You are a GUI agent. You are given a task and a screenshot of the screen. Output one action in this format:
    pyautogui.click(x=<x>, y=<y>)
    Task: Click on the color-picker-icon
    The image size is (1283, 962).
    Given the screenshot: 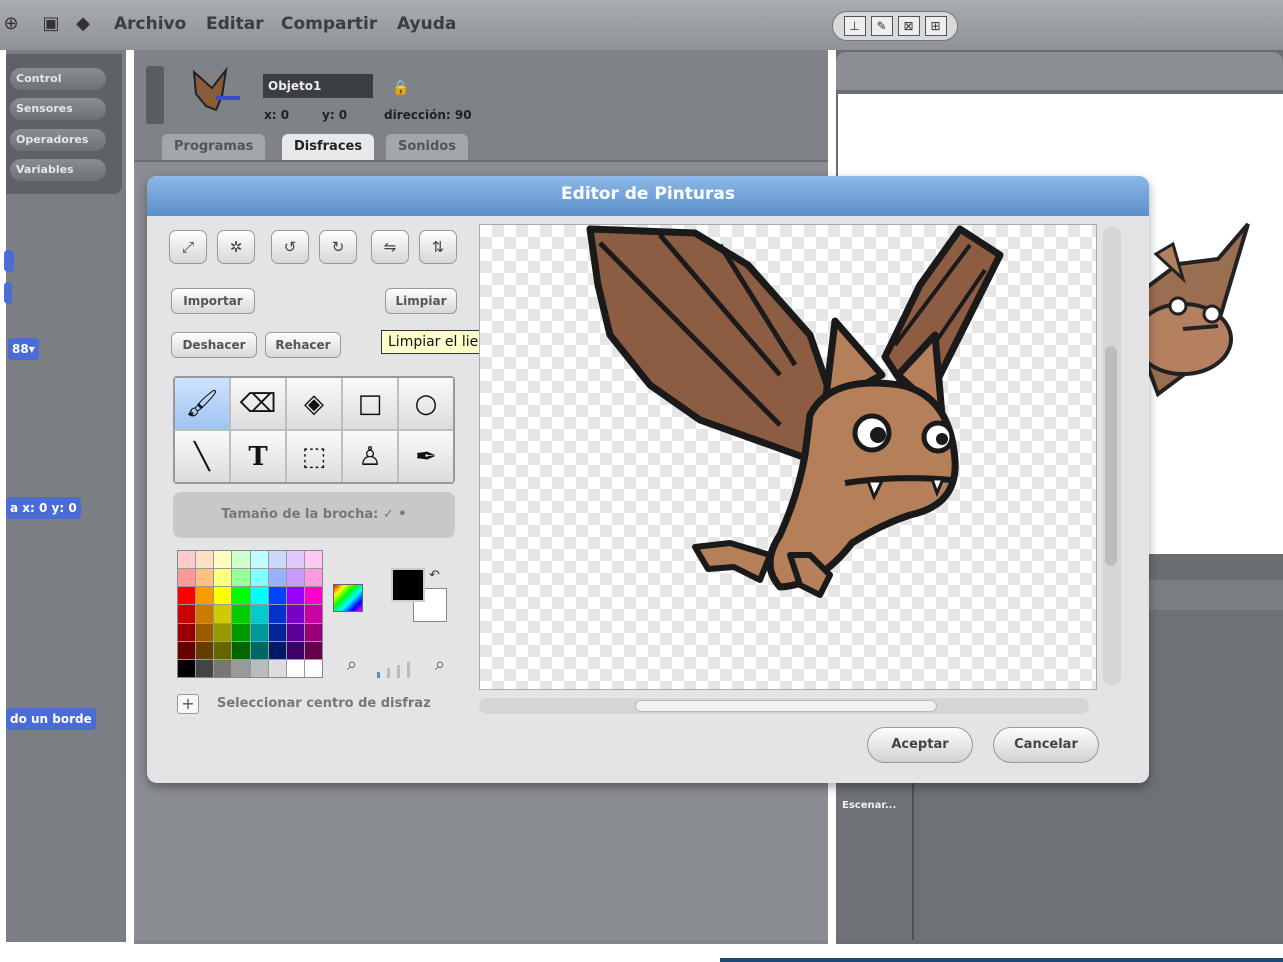 What is the action you would take?
    pyautogui.click(x=348, y=598)
    